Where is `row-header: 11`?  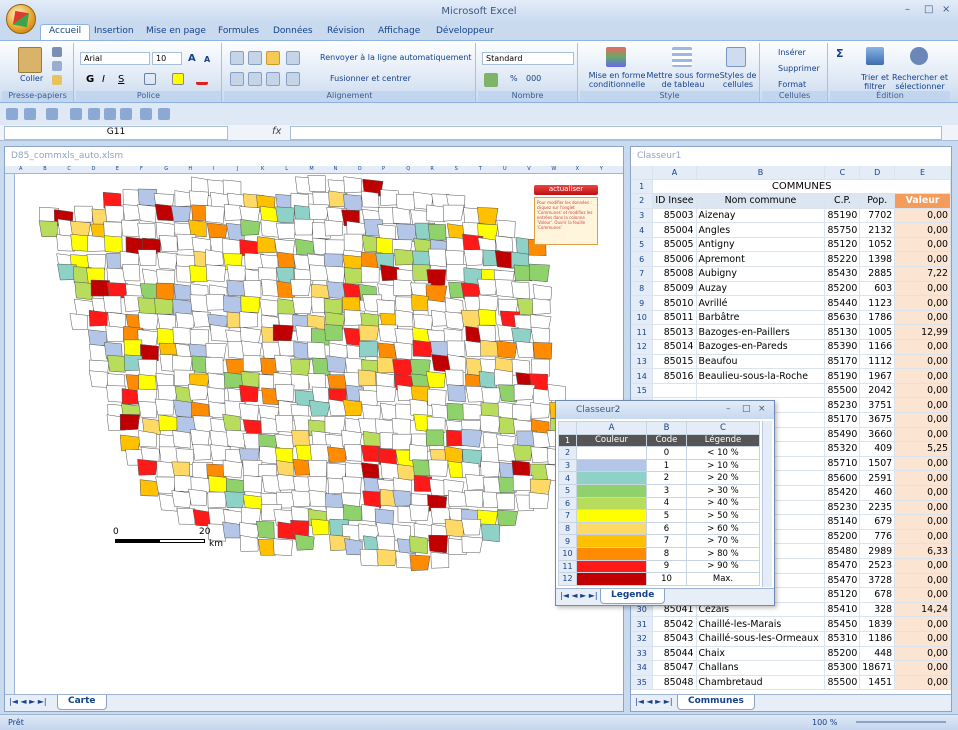 row-header: 11 is located at coordinates (642, 332).